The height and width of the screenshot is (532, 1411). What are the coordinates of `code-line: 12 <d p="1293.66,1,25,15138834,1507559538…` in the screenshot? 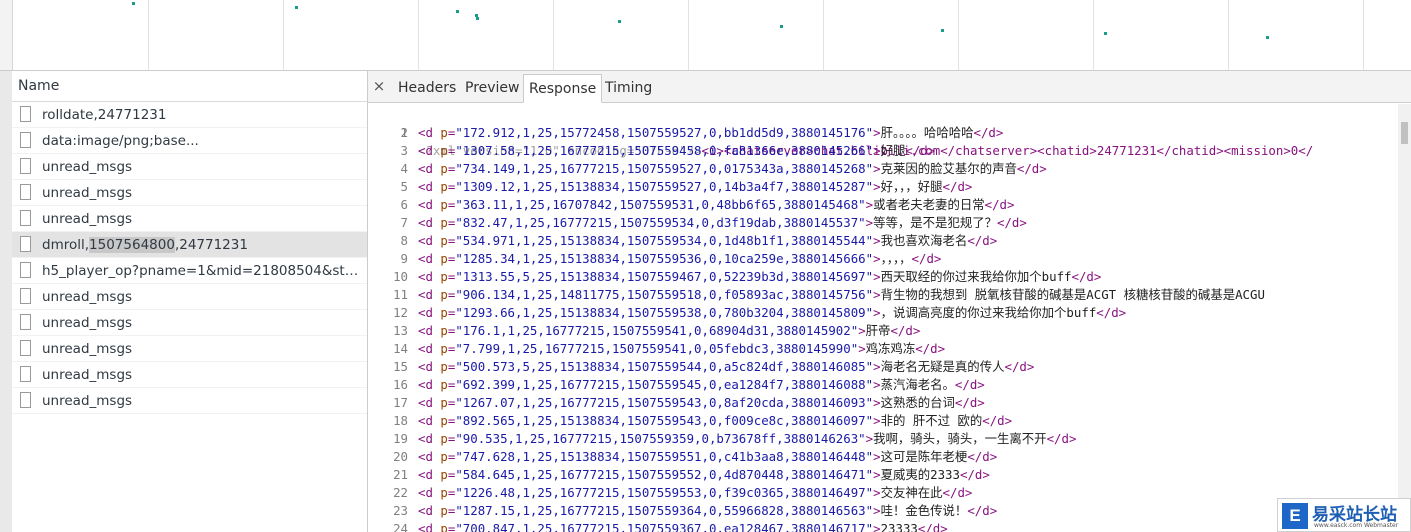 It's located at (883, 313).